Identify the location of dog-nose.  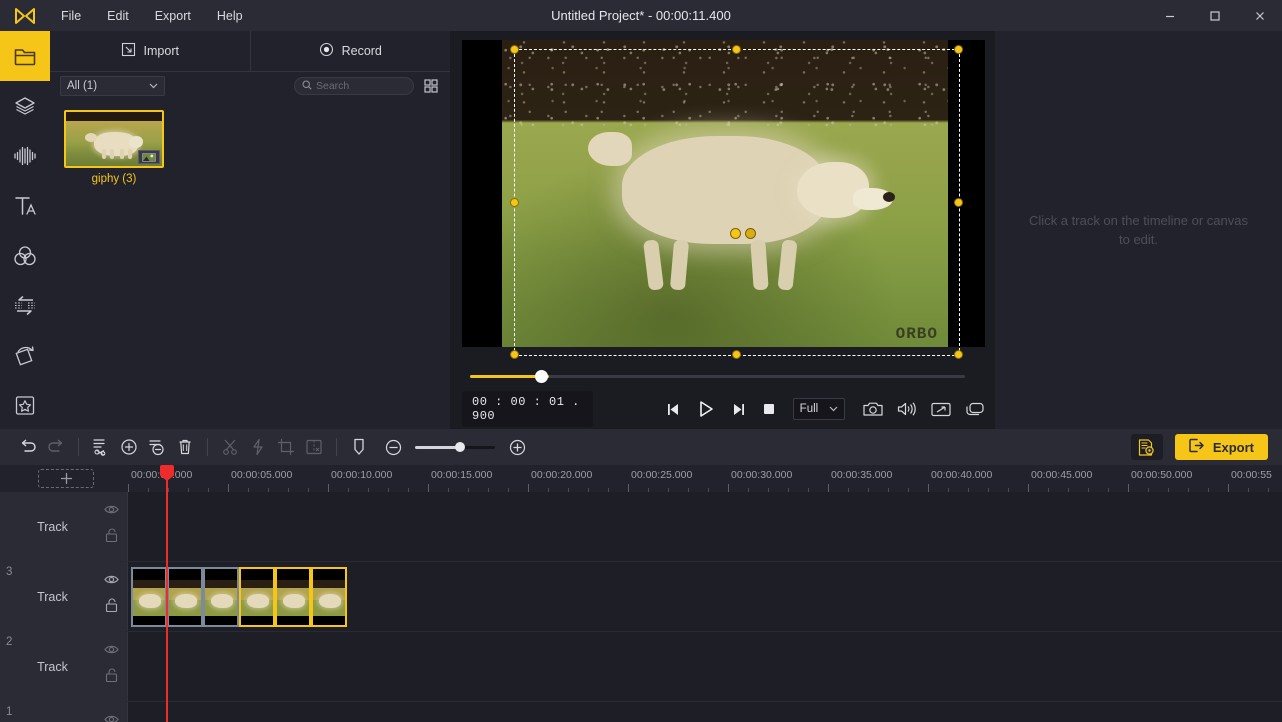
(889, 197).